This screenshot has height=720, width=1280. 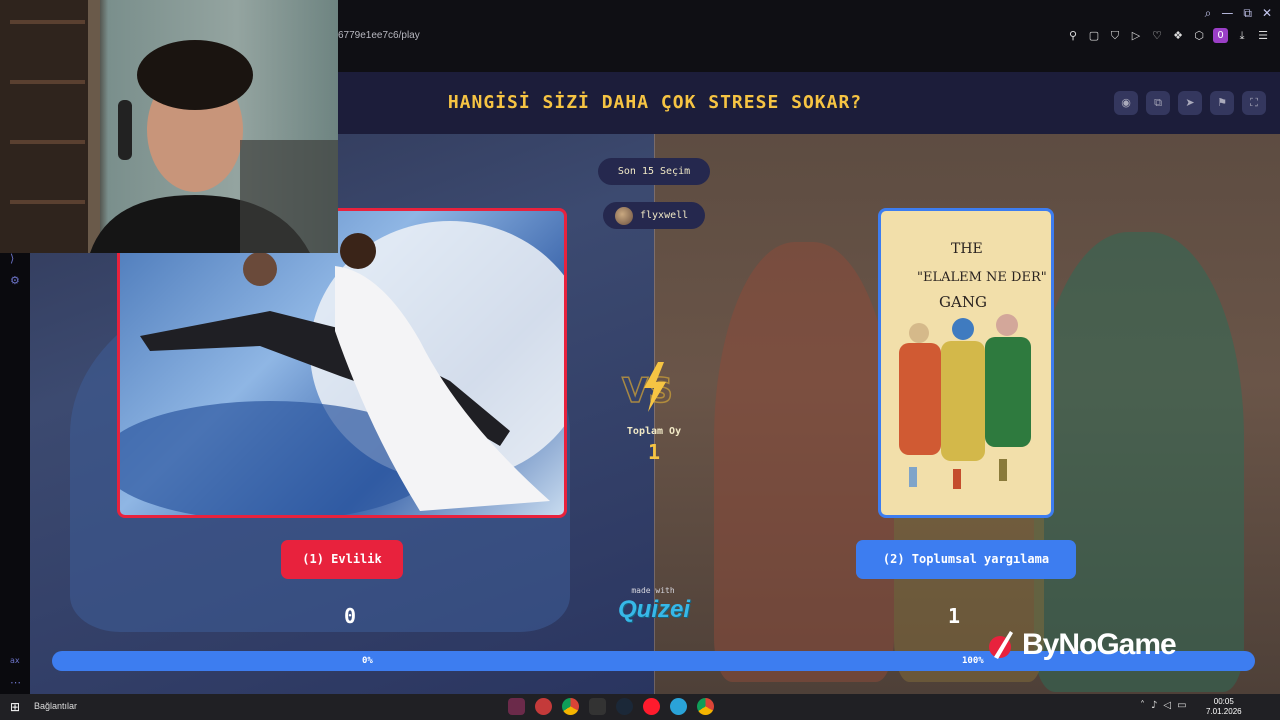 I want to click on more-icon: ⋯, so click(x=15, y=682).